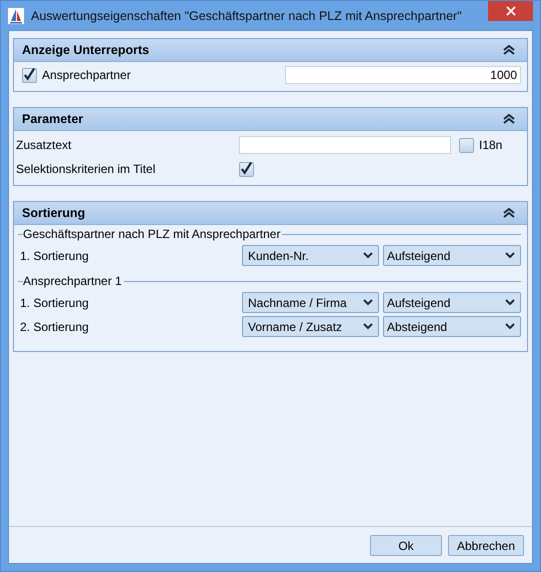  I want to click on checkbox-label: I18n, so click(490, 145).